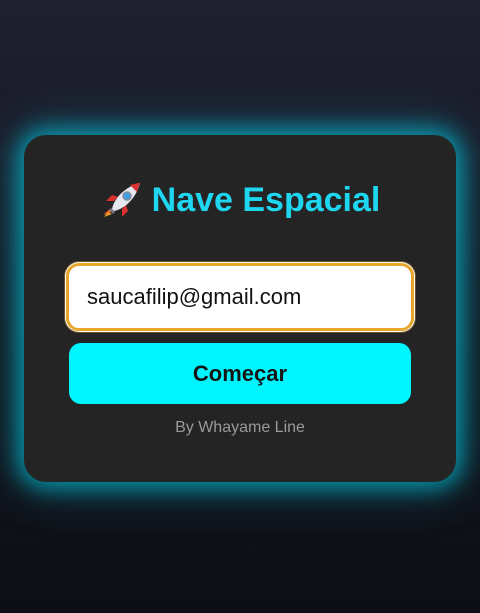  What do you see at coordinates (266, 200) in the screenshot?
I see `app-title-text: Nave Espacial` at bounding box center [266, 200].